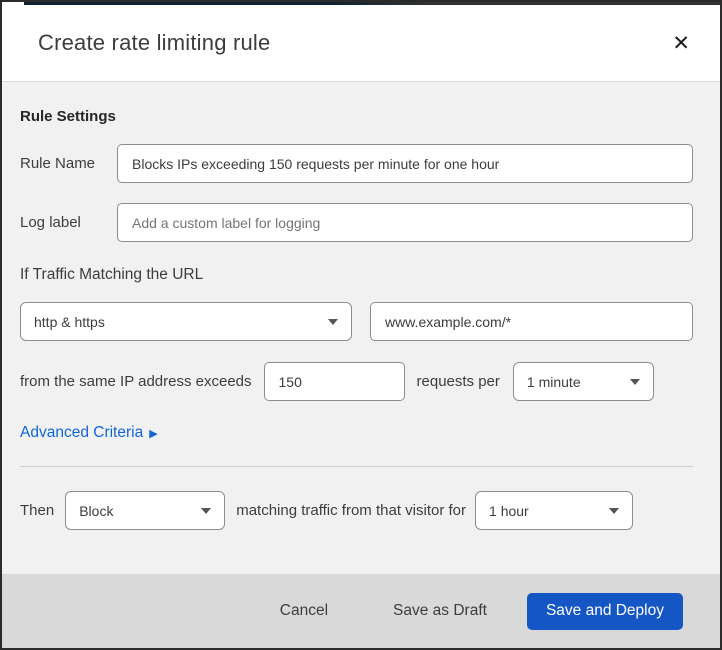 The width and height of the screenshot is (722, 650). What do you see at coordinates (554, 510) in the screenshot?
I see `duration-select: 1 hour` at bounding box center [554, 510].